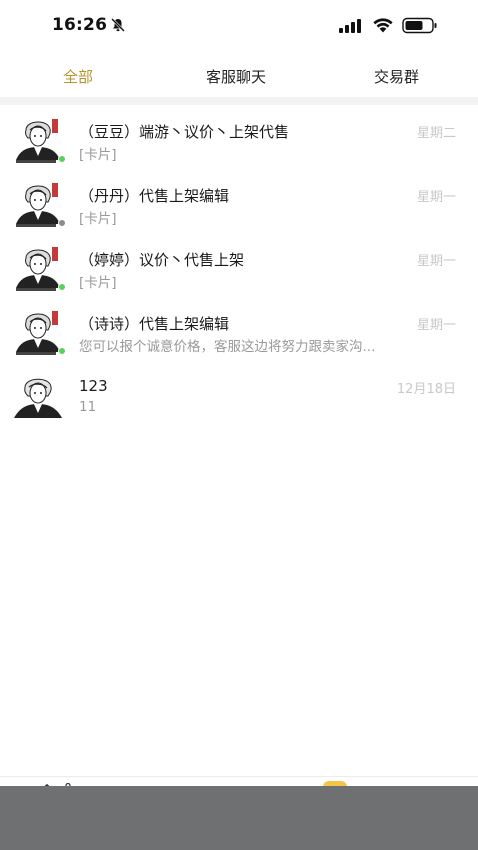  I want to click on conversation-item: （丹丹）代售上架编辑 [卡片] 星期一, so click(239, 204).